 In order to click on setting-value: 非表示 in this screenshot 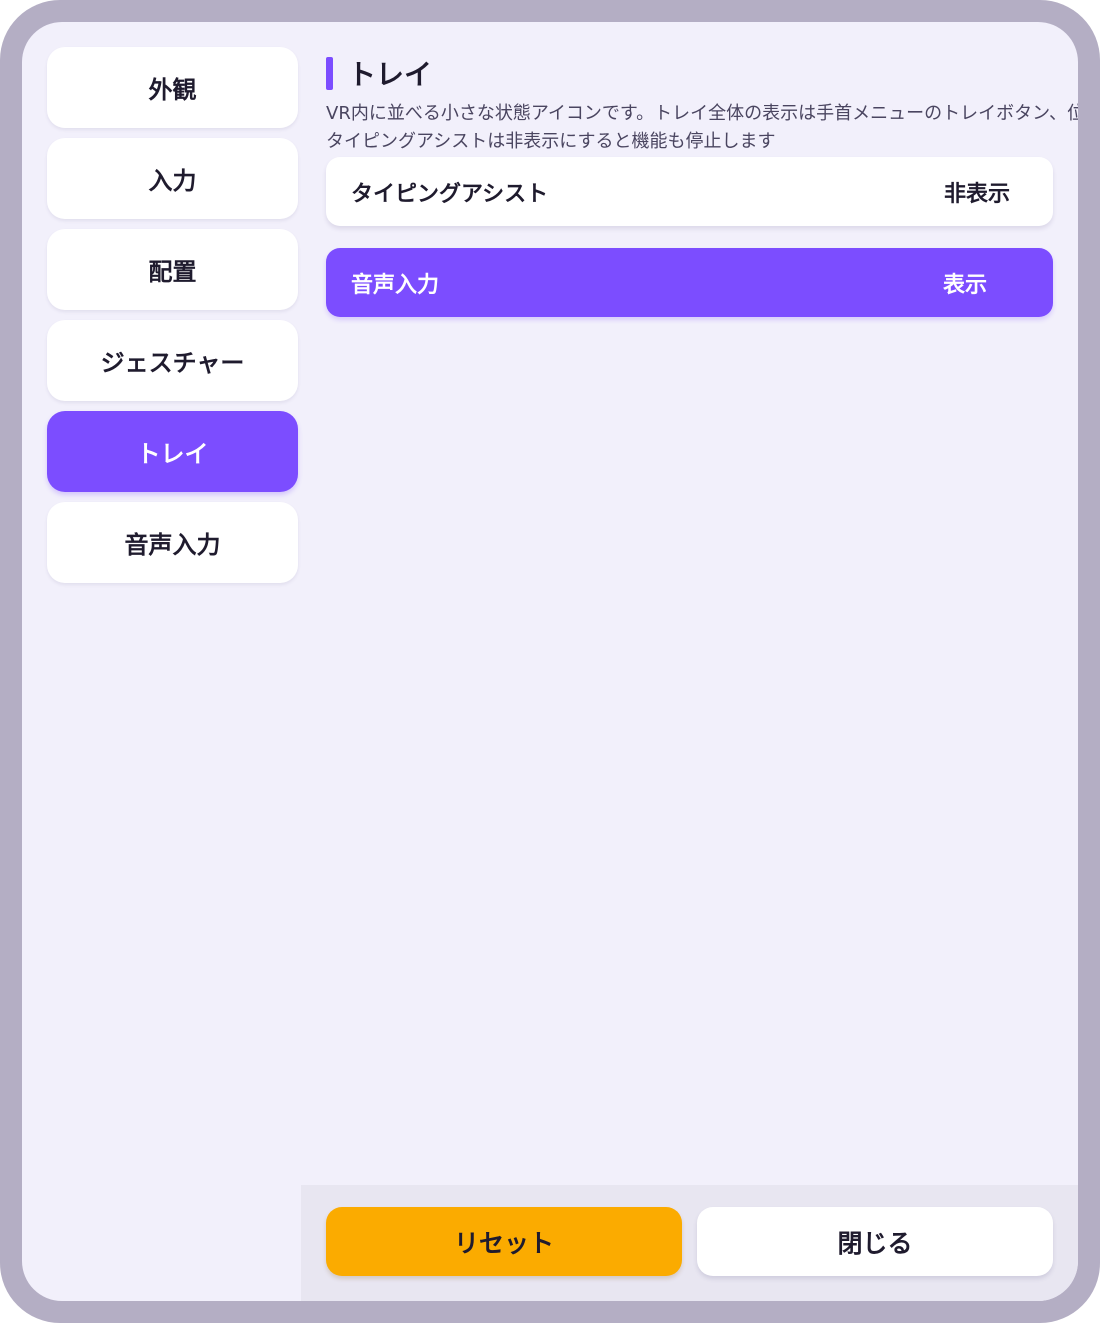, I will do `click(976, 194)`.